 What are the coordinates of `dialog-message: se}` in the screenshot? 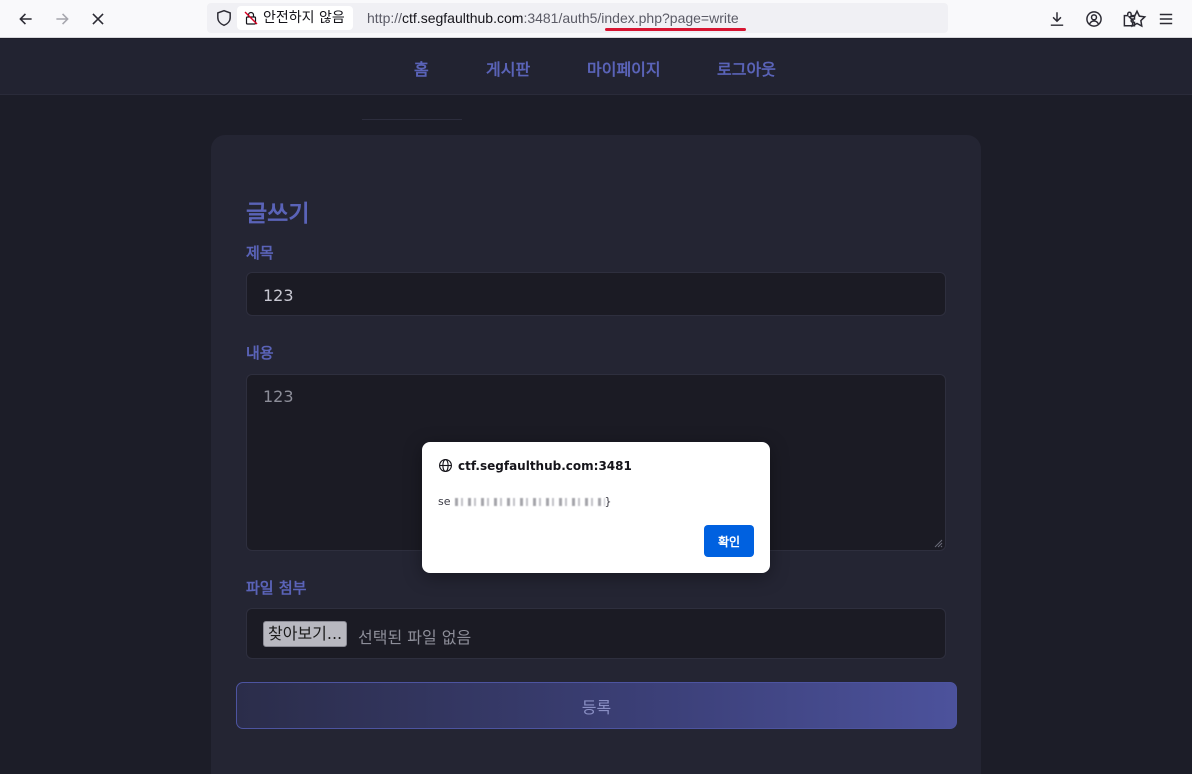 It's located at (525, 501).